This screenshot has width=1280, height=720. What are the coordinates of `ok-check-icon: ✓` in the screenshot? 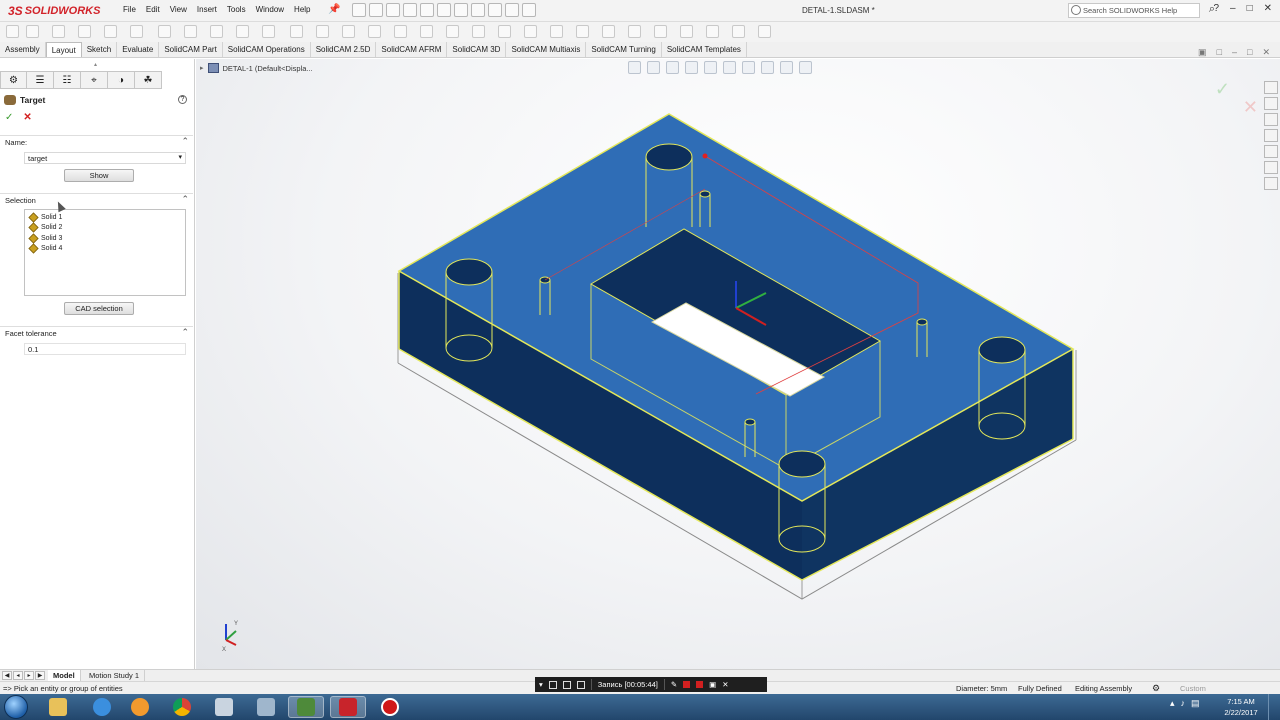 It's located at (9, 117).